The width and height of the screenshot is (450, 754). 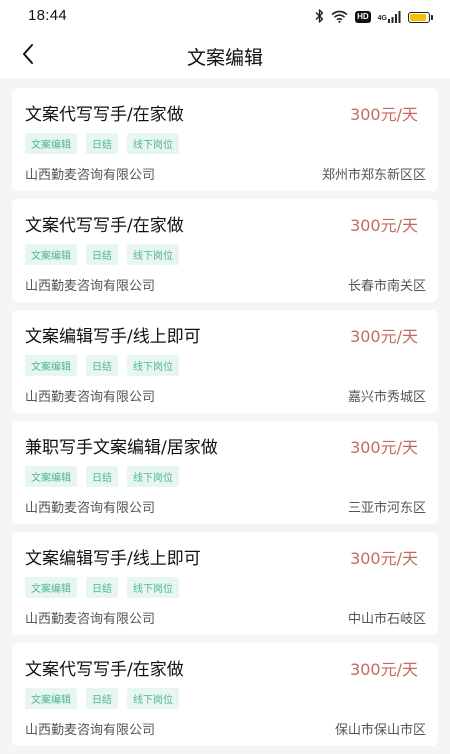 I want to click on job-location: 中山市石岐区, so click(x=386, y=619).